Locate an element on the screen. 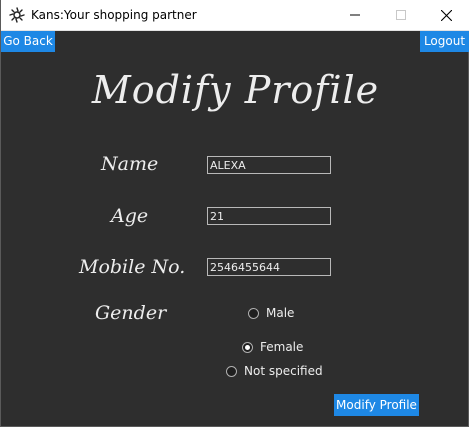  gender-option-label: Female is located at coordinates (282, 347).